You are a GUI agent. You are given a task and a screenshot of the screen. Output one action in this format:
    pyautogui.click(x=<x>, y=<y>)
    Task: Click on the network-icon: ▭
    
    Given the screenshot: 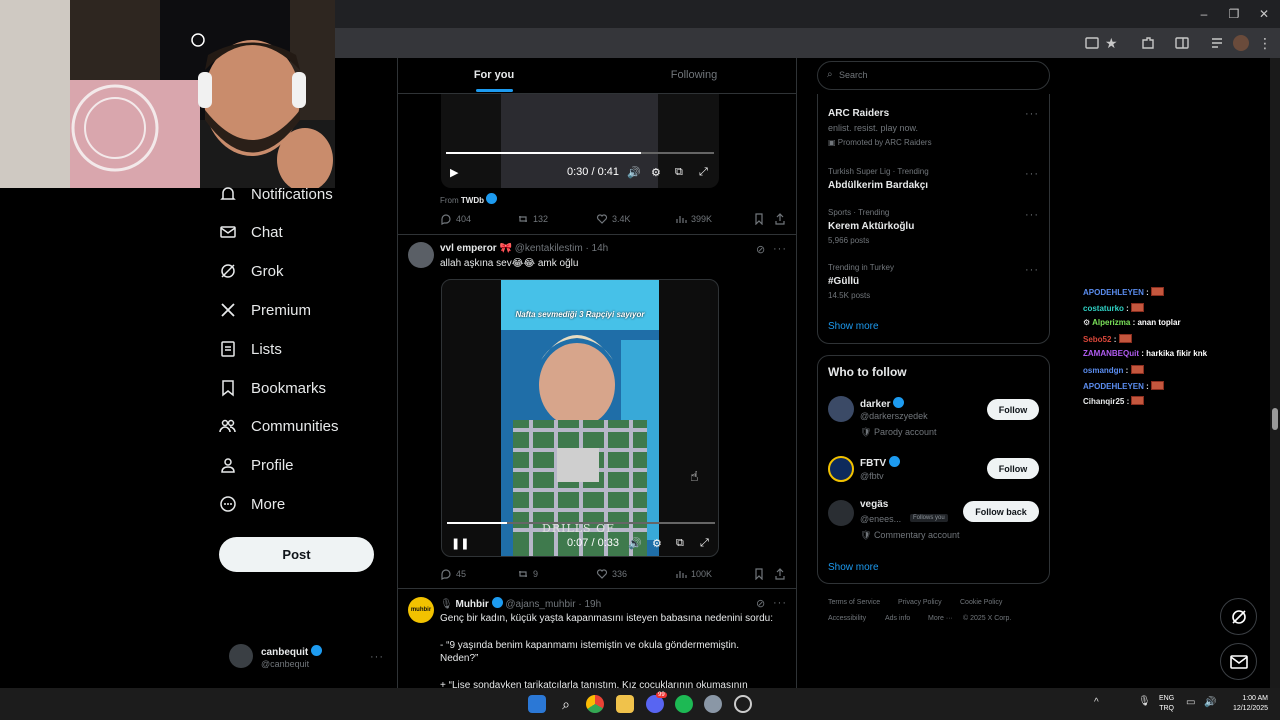 What is the action you would take?
    pyautogui.click(x=1190, y=702)
    